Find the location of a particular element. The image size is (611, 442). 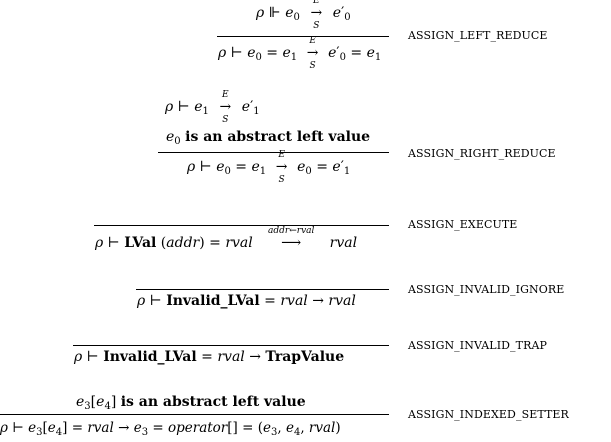

rule-premise: ρ ⊢ e1 E → S e′1 is located at coordinates (212, 107).